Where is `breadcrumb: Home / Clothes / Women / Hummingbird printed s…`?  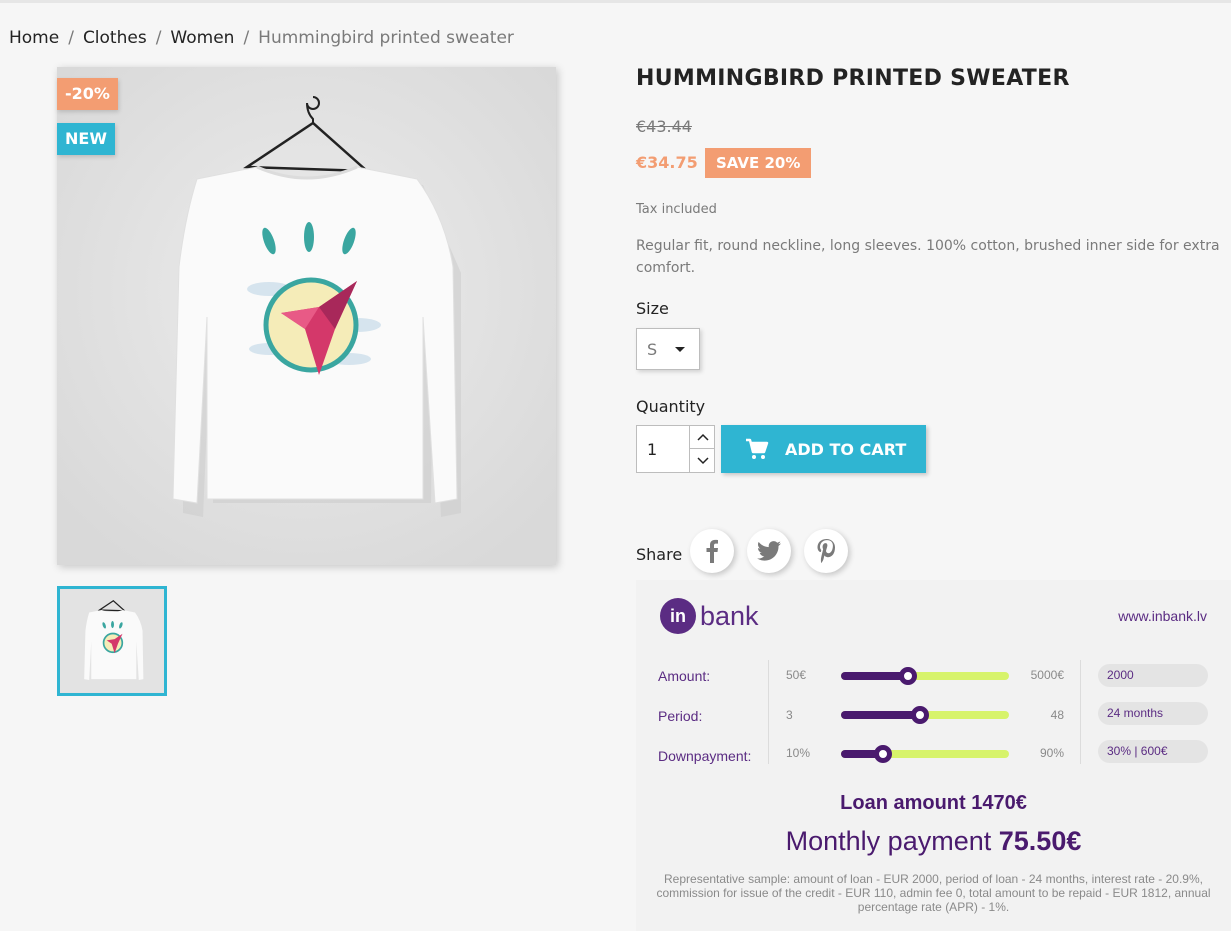
breadcrumb: Home / Clothes / Women / Hummingbird printed s… is located at coordinates (261, 38).